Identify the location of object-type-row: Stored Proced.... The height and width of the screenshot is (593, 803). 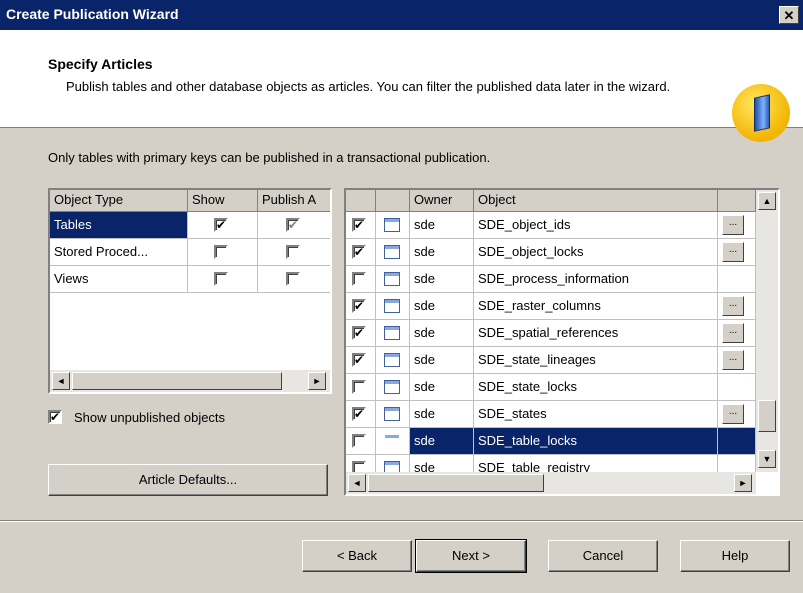
(190, 252).